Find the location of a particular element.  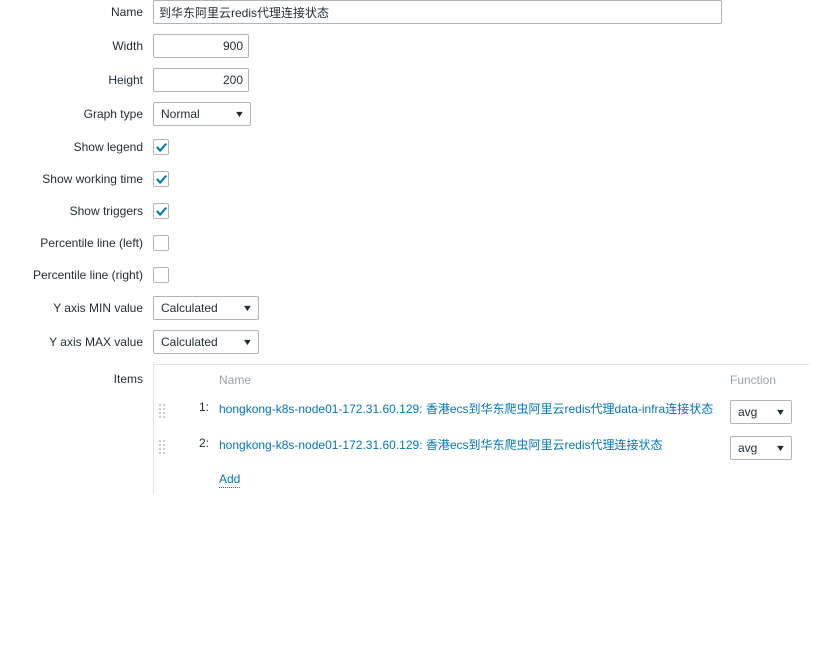

y-axis-min-select: Calculated ▼ is located at coordinates (206, 308).